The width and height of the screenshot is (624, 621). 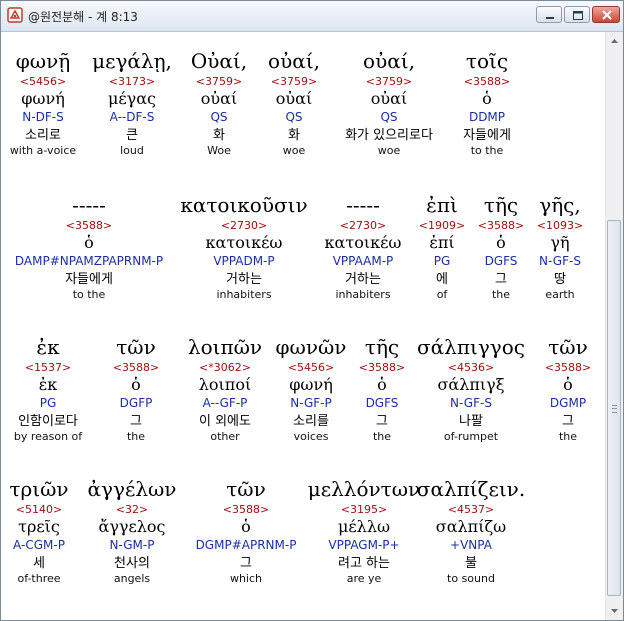 I want to click on strong-number: <5456>, so click(x=311, y=367).